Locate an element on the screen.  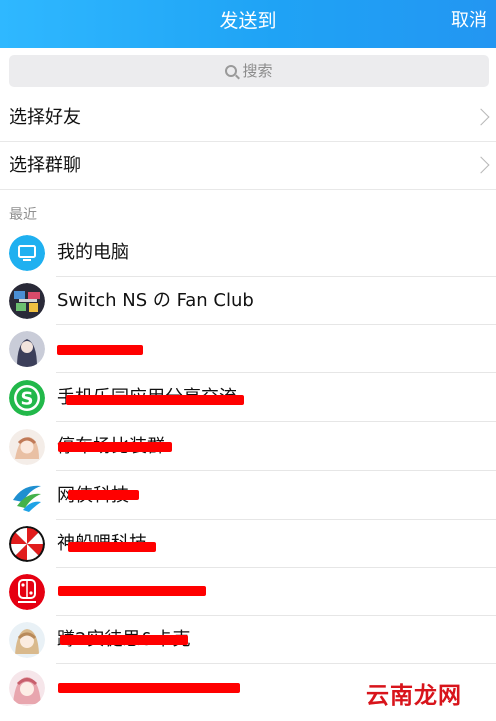
group-avatar is located at coordinates (27, 301).